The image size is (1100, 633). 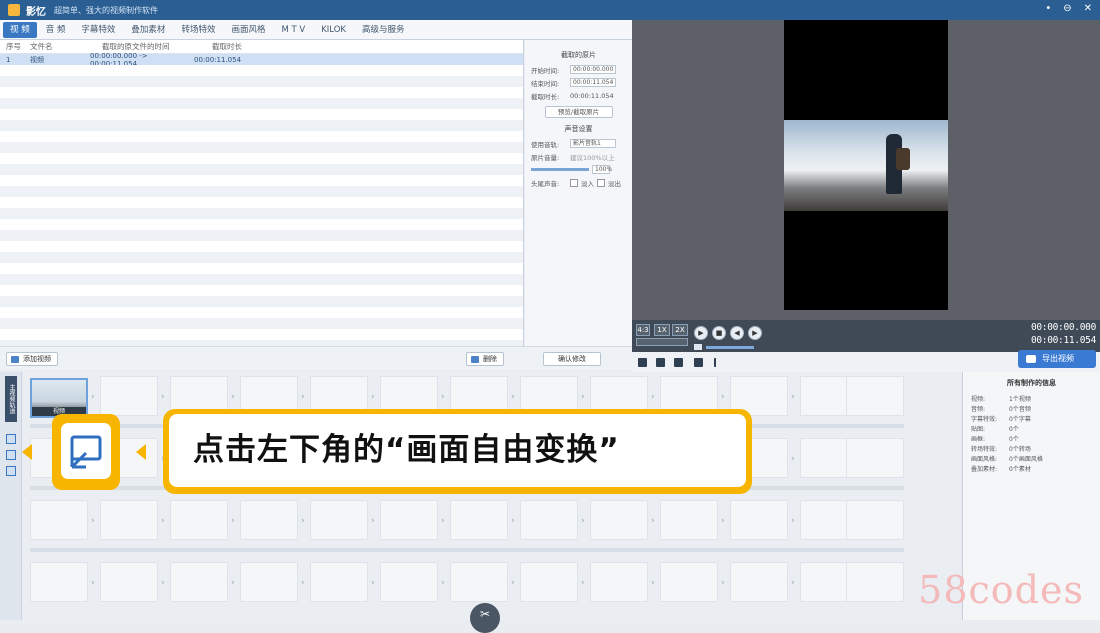 What do you see at coordinates (593, 143) in the screenshot?
I see `audio-track-select: 影片音轨1` at bounding box center [593, 143].